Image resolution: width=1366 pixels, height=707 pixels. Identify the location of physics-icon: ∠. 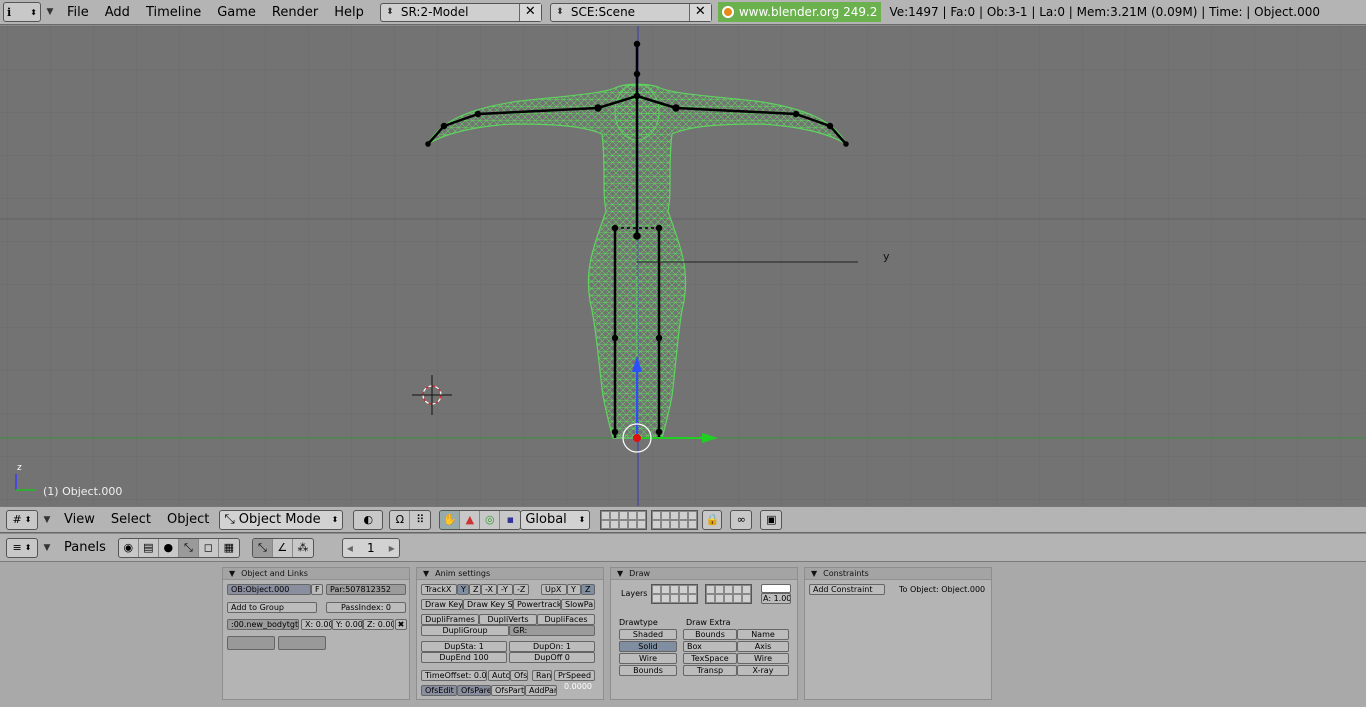
(283, 547).